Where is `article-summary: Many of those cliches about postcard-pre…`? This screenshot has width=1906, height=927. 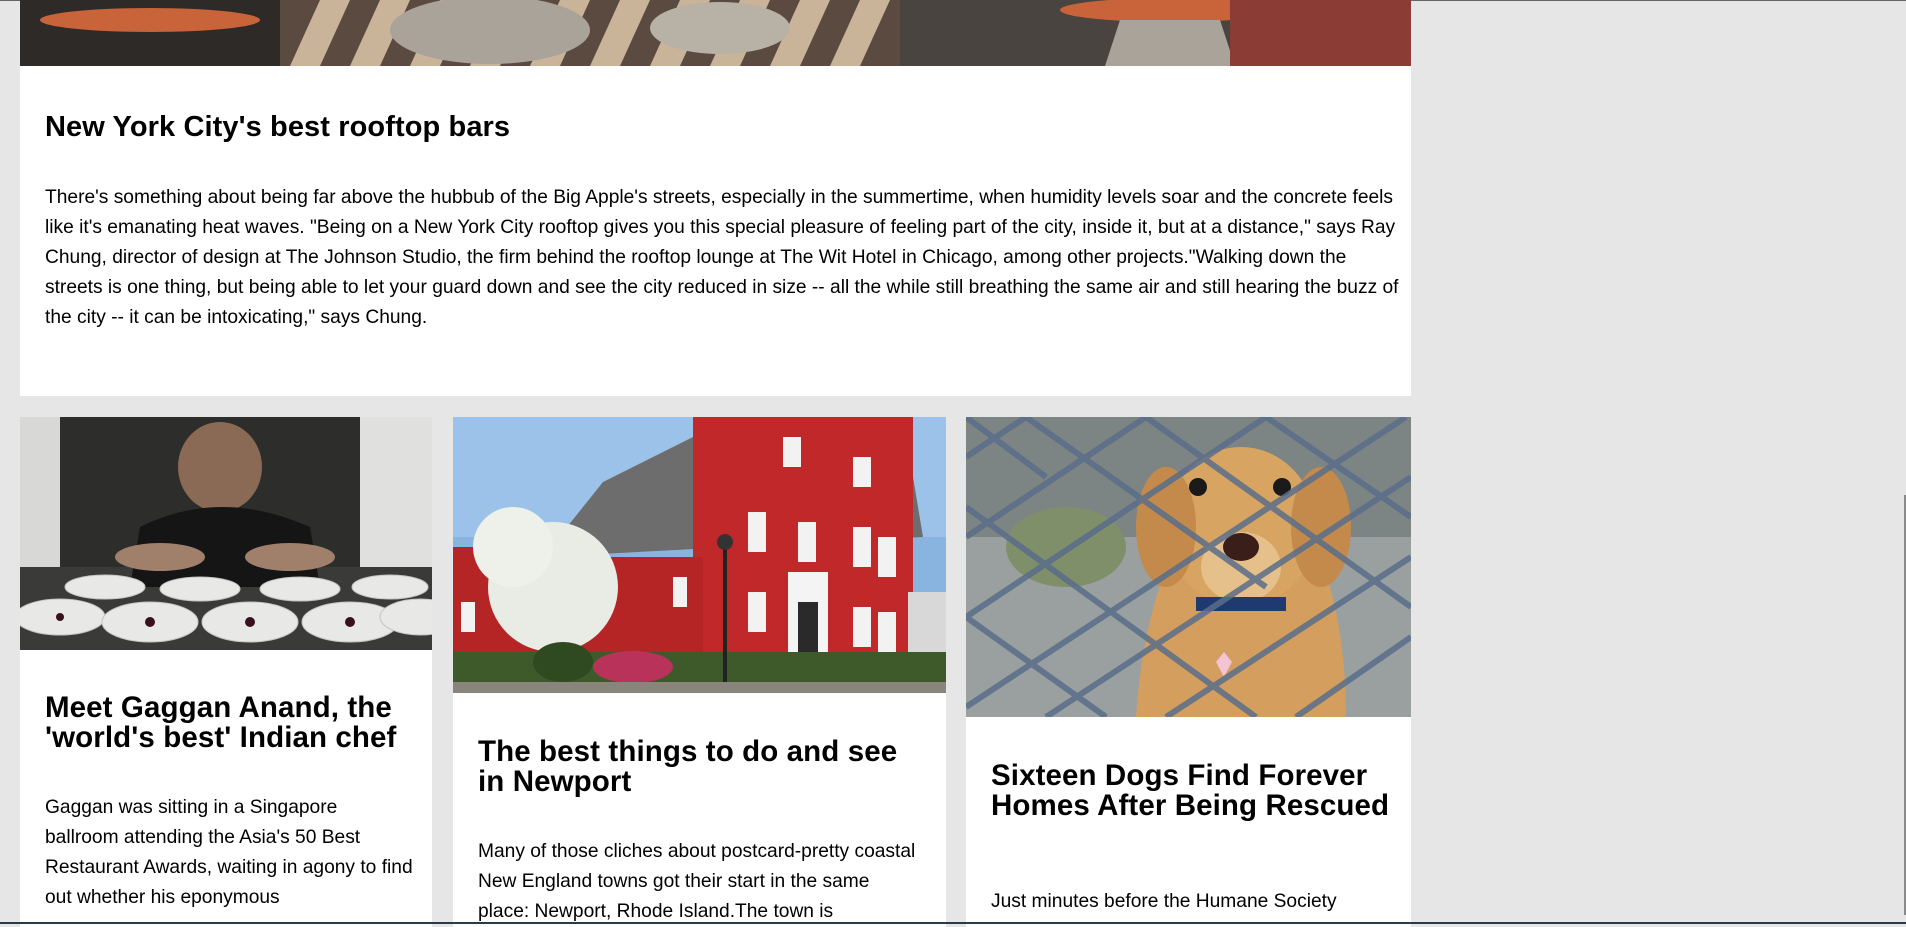
article-summary: Many of those cliches about postcard-pre… is located at coordinates (697, 881).